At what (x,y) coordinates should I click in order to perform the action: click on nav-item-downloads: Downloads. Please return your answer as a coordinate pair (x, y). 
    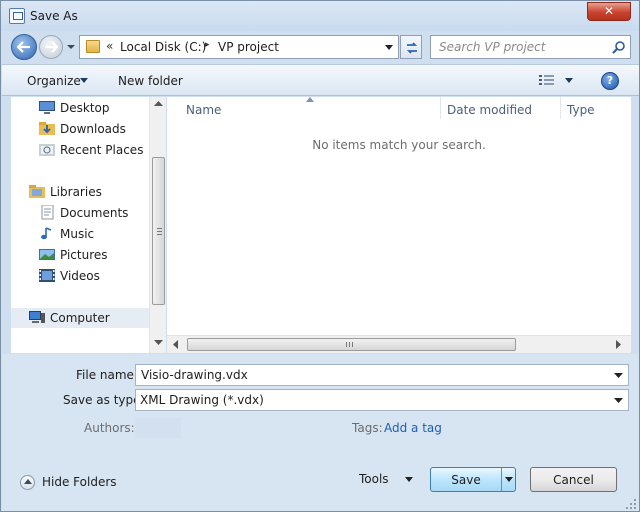
    Looking at the image, I should click on (80, 129).